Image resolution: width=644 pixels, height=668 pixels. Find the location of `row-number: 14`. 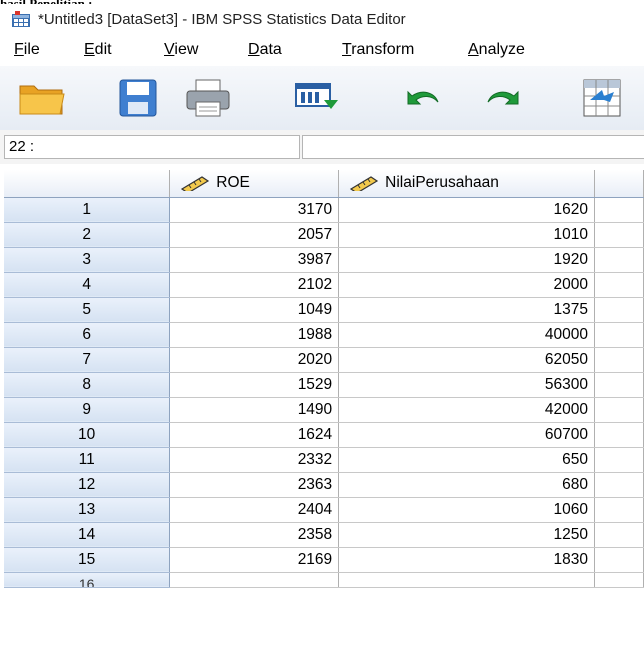

row-number: 14 is located at coordinates (87, 535).